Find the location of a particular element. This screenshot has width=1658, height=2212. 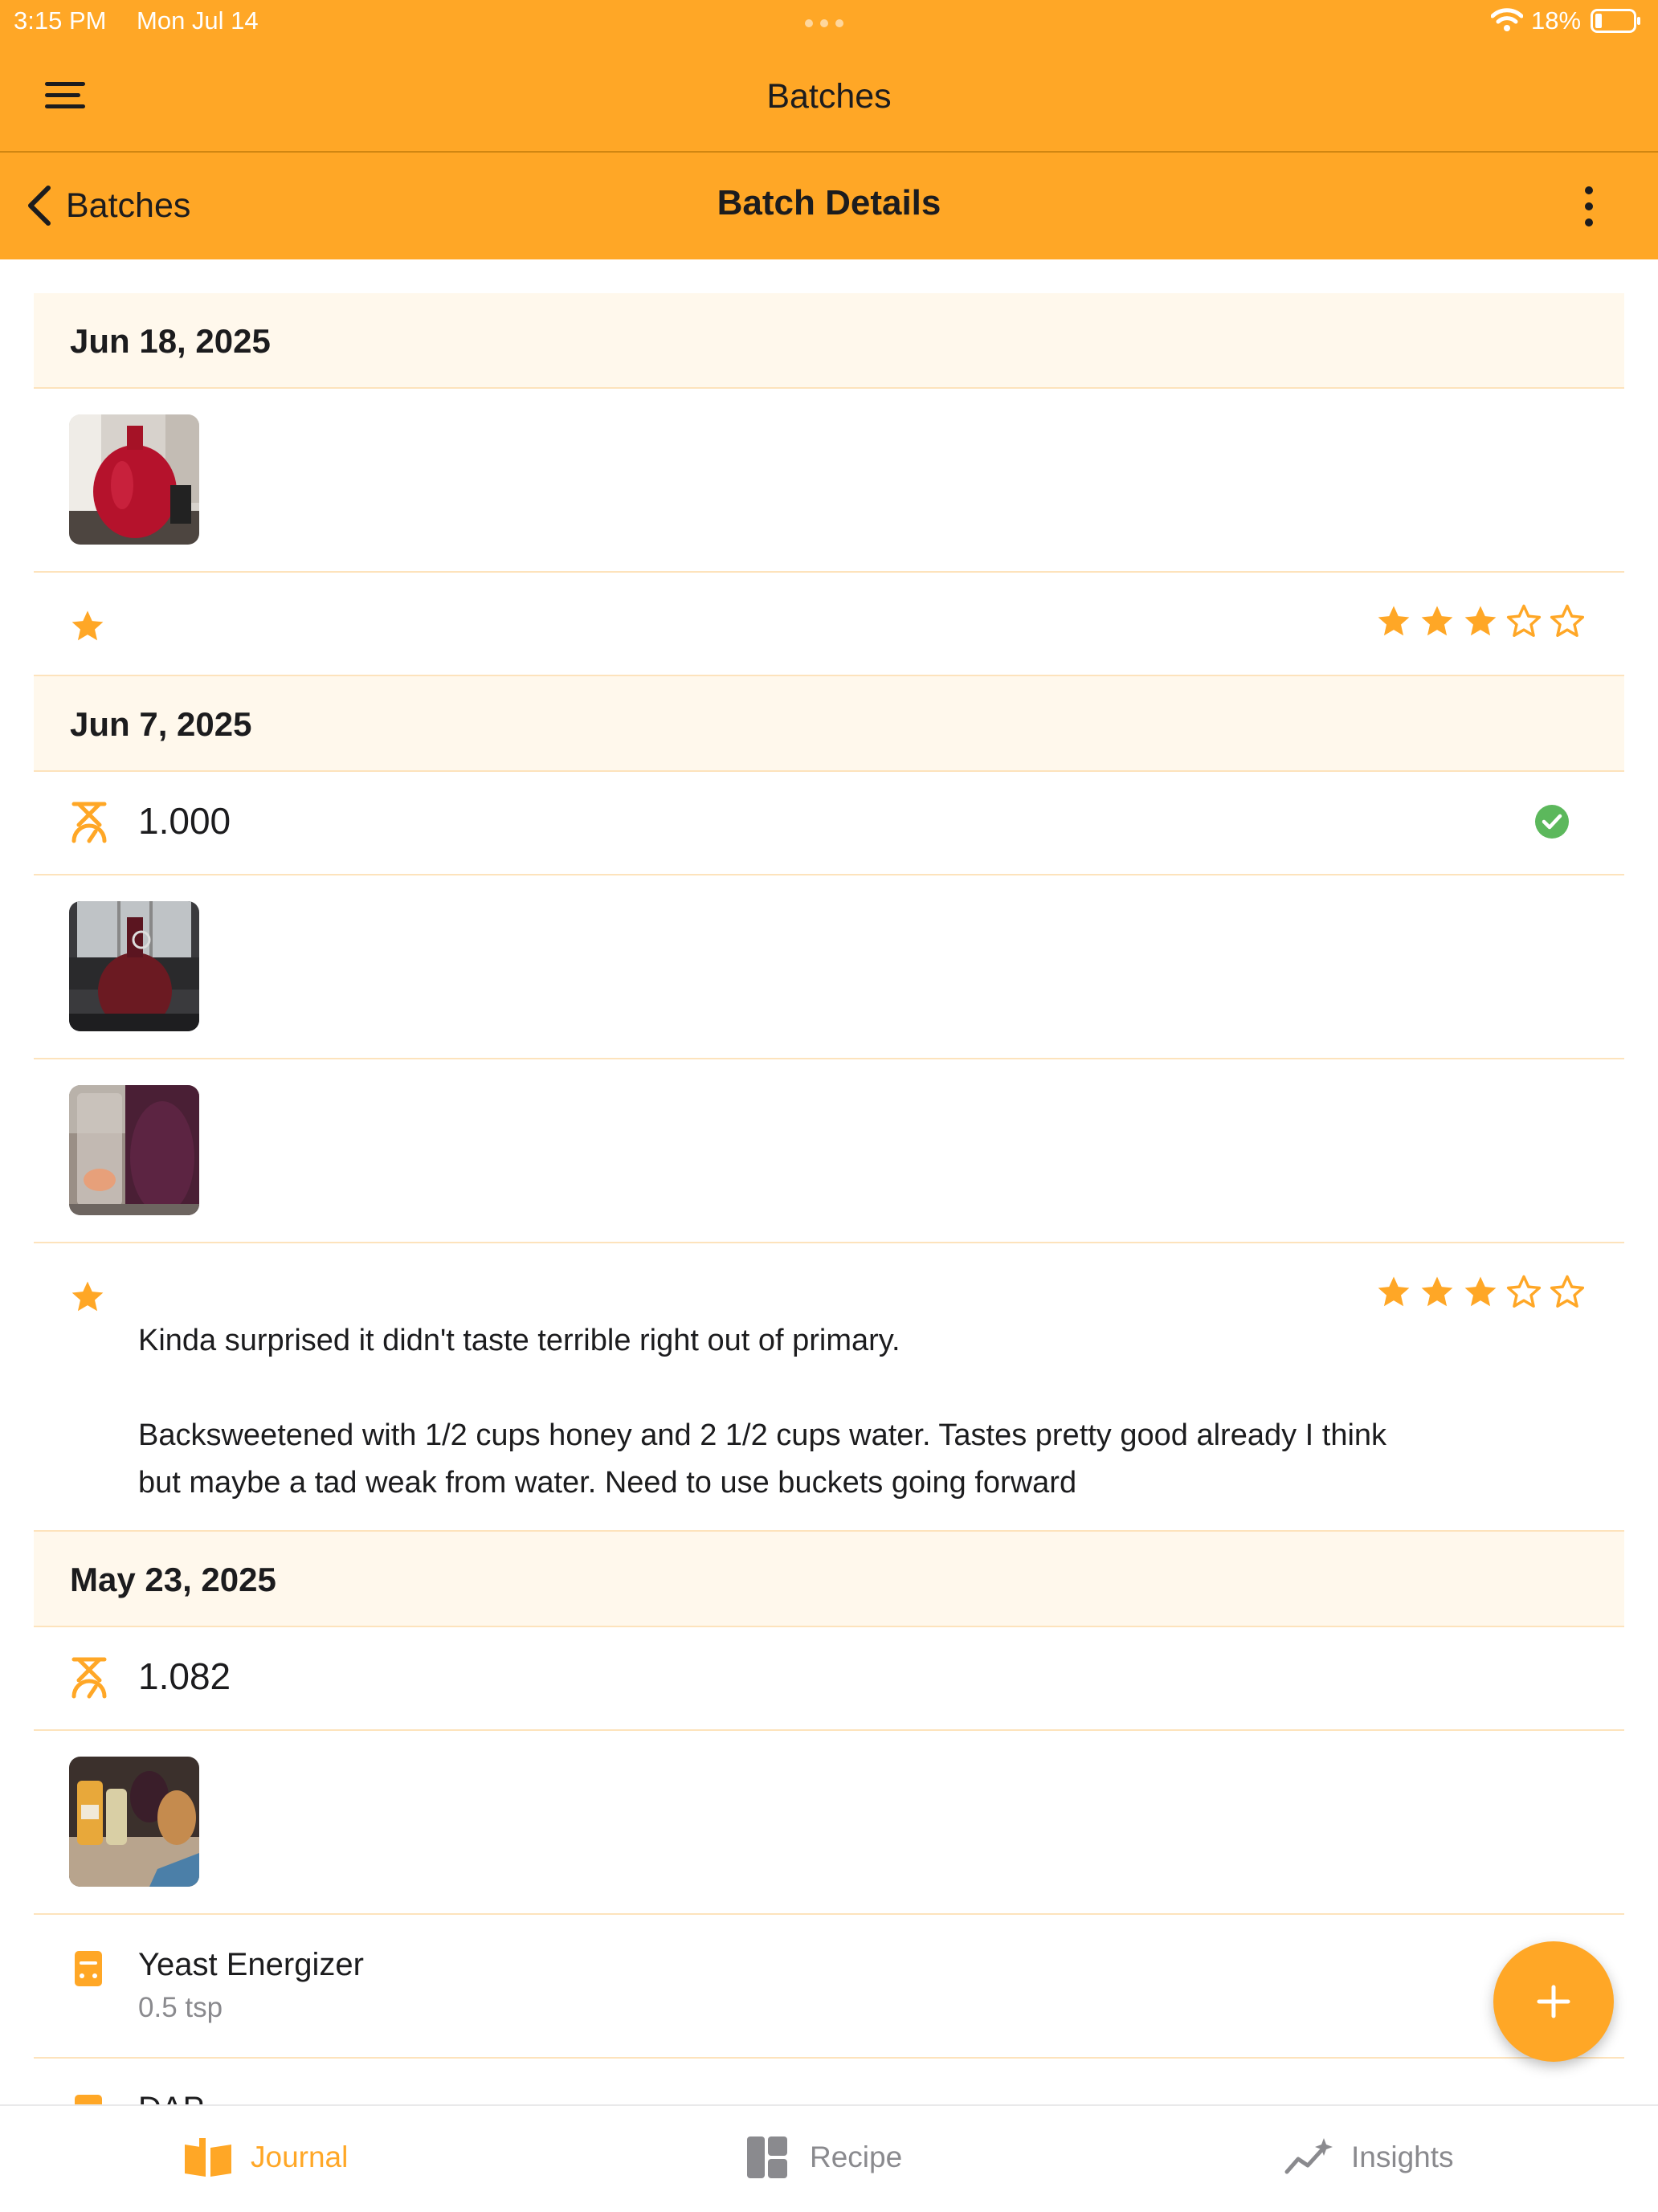

battery-percent: 18% is located at coordinates (1556, 20).